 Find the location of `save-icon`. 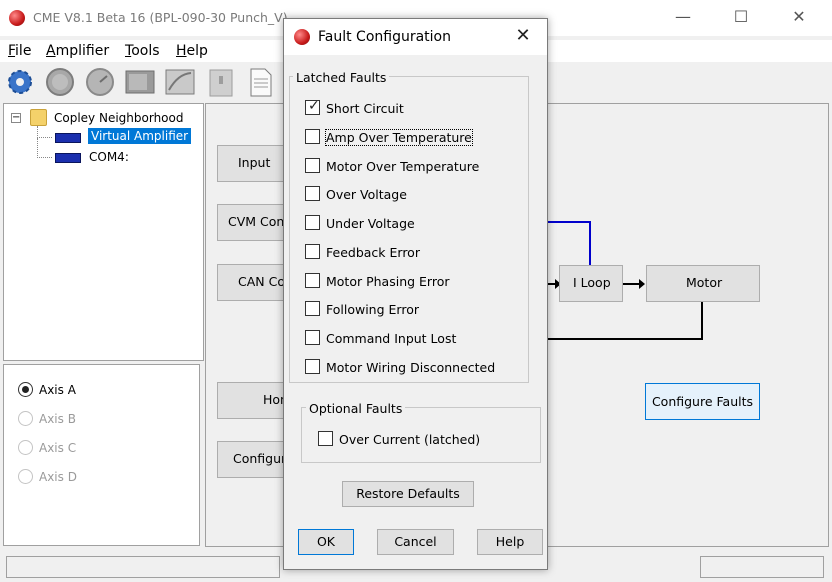

save-icon is located at coordinates (220, 82).